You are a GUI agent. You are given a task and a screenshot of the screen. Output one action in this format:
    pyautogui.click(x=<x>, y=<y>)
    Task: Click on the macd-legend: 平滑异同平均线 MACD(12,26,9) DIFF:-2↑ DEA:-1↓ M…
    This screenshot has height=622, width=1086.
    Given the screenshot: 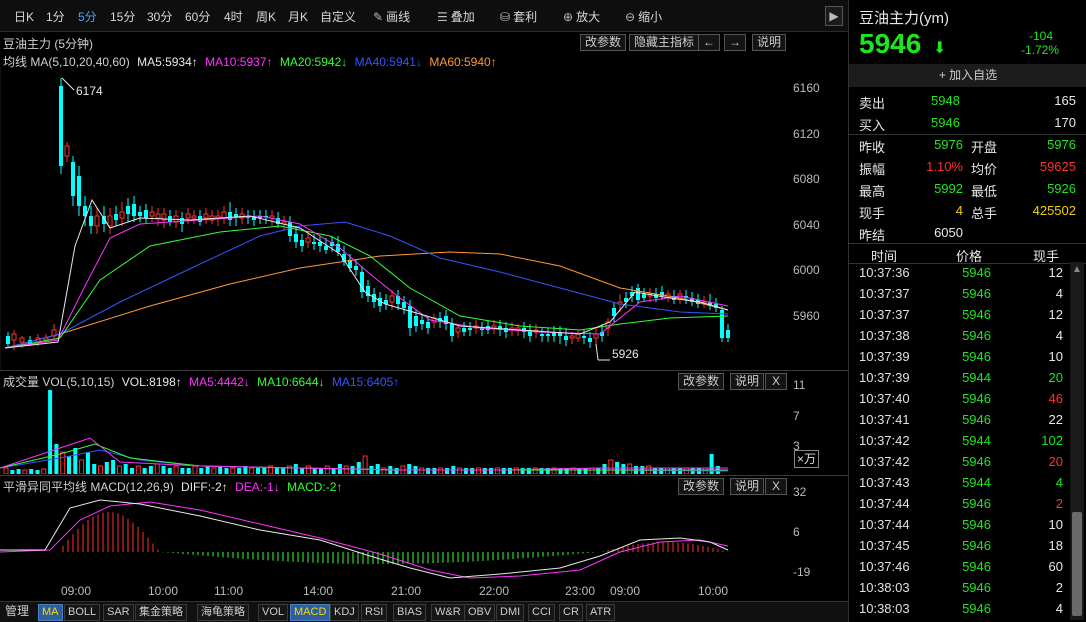 What is the action you would take?
    pyautogui.click(x=174, y=486)
    